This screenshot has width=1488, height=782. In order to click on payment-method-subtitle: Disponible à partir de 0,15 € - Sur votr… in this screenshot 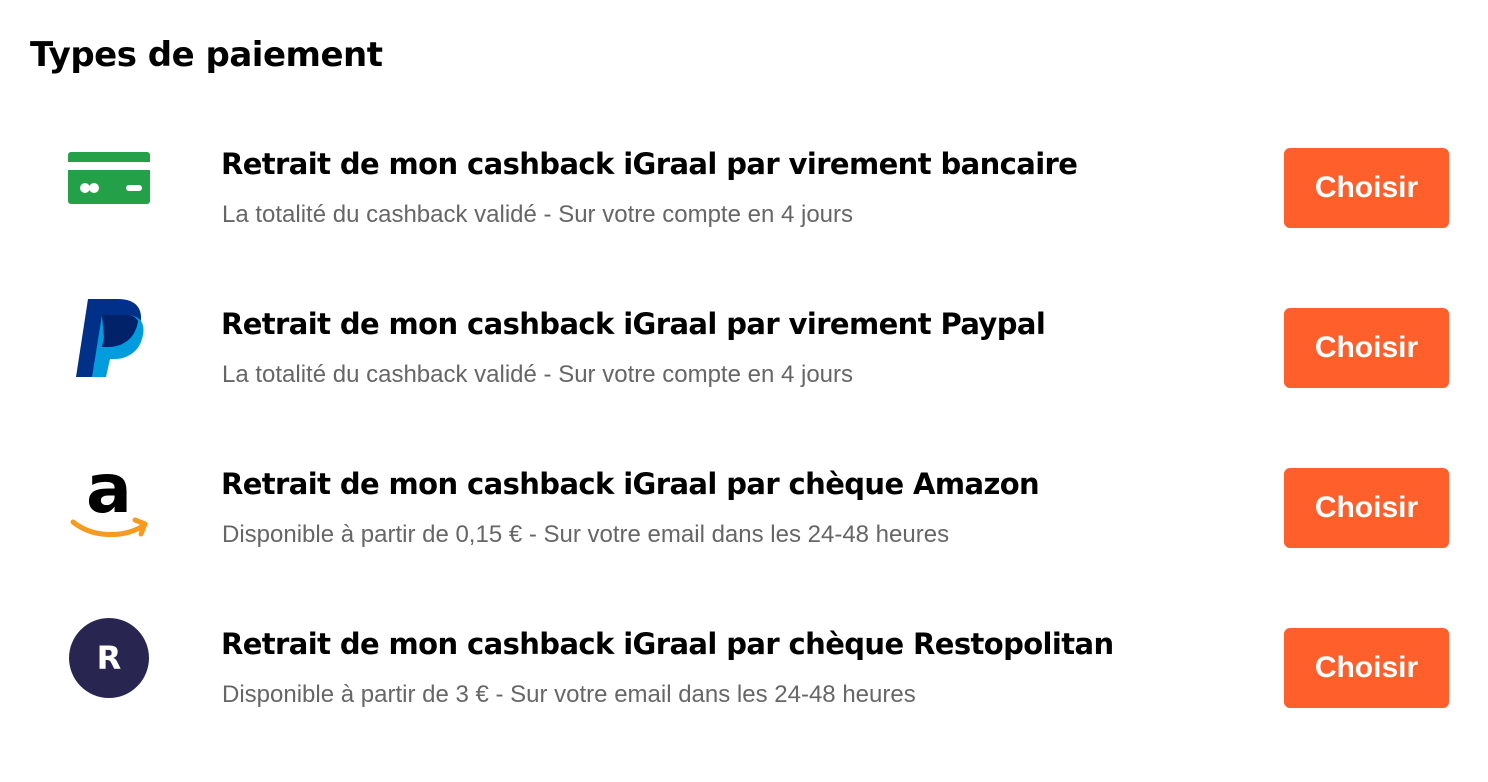, I will do `click(586, 534)`.